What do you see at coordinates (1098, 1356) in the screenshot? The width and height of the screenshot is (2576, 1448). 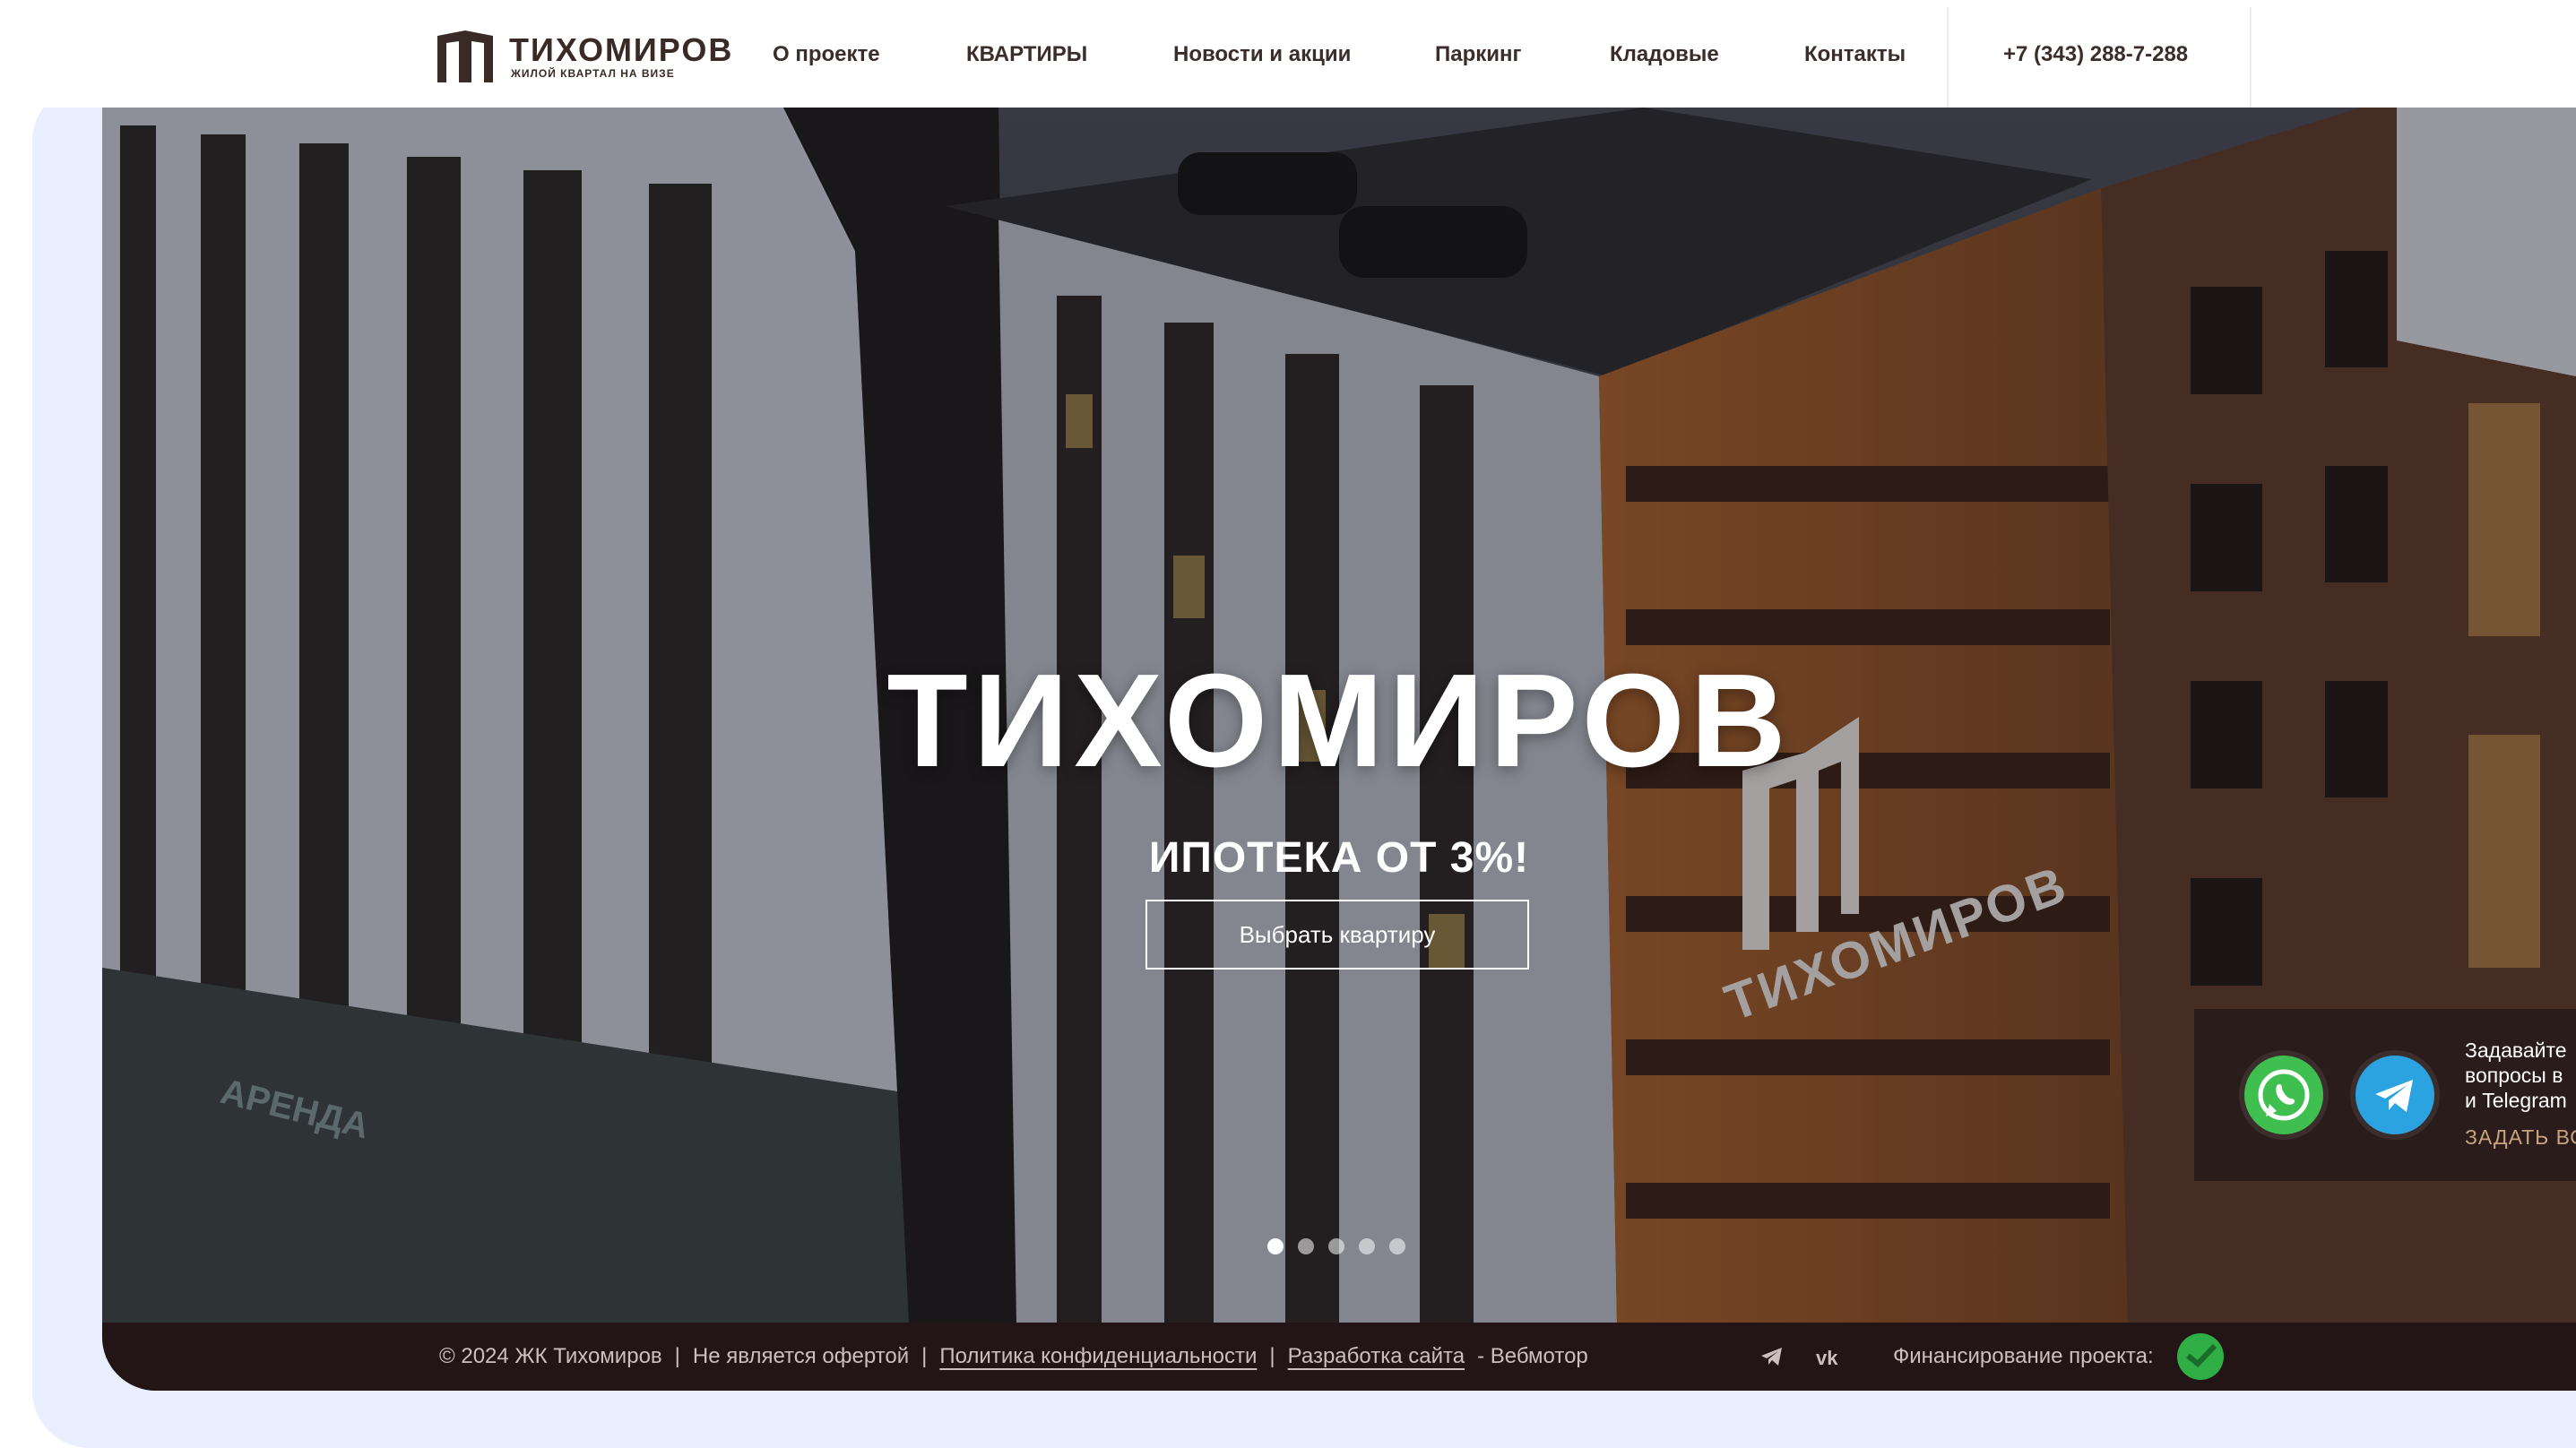 I see `privacy-policy-link: Политика конфиденциальности` at bounding box center [1098, 1356].